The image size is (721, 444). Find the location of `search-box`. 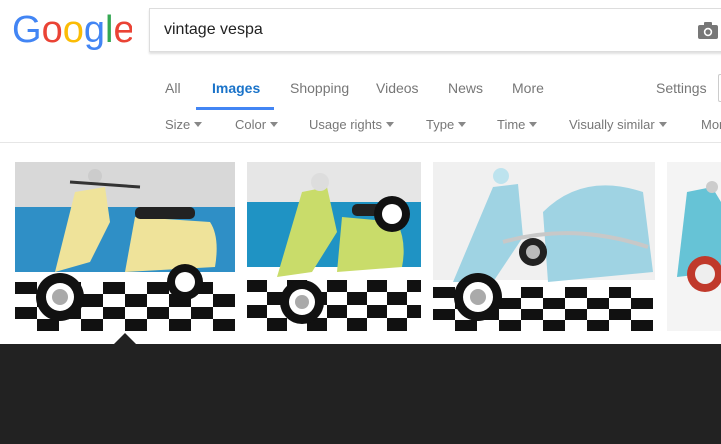

search-box is located at coordinates (435, 30).